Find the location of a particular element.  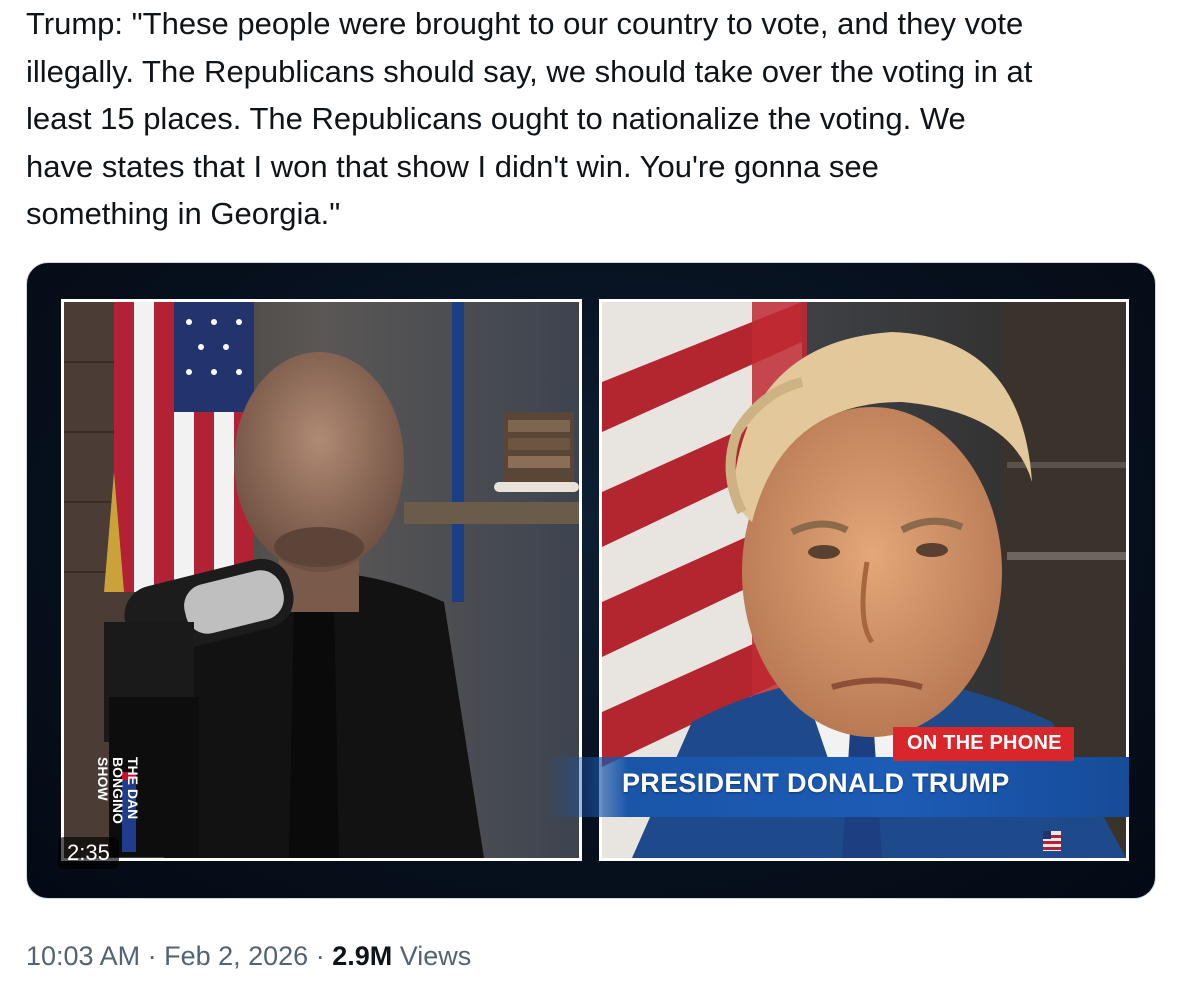

views-label: Views is located at coordinates (432, 956).